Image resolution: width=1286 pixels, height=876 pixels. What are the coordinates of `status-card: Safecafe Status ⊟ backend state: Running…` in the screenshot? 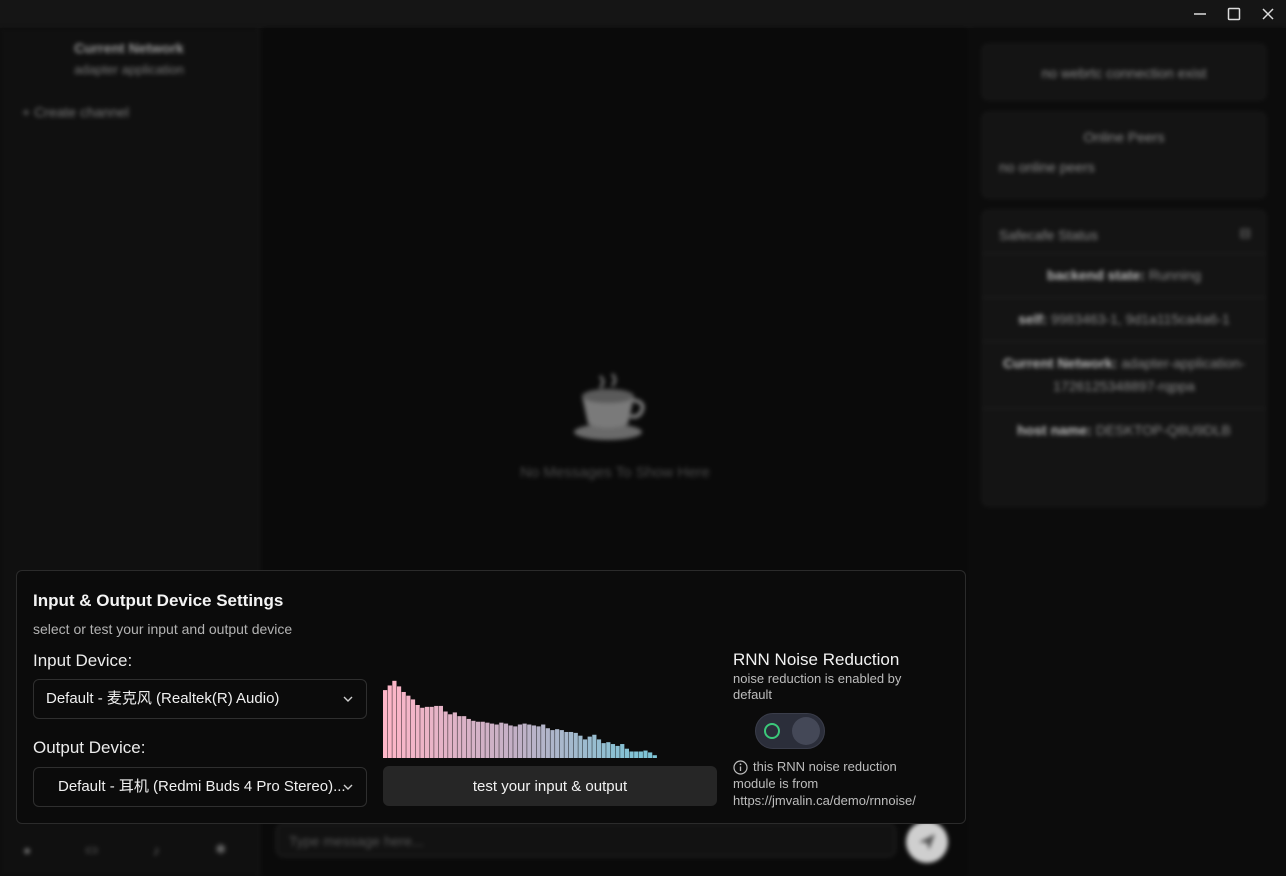 It's located at (1124, 358).